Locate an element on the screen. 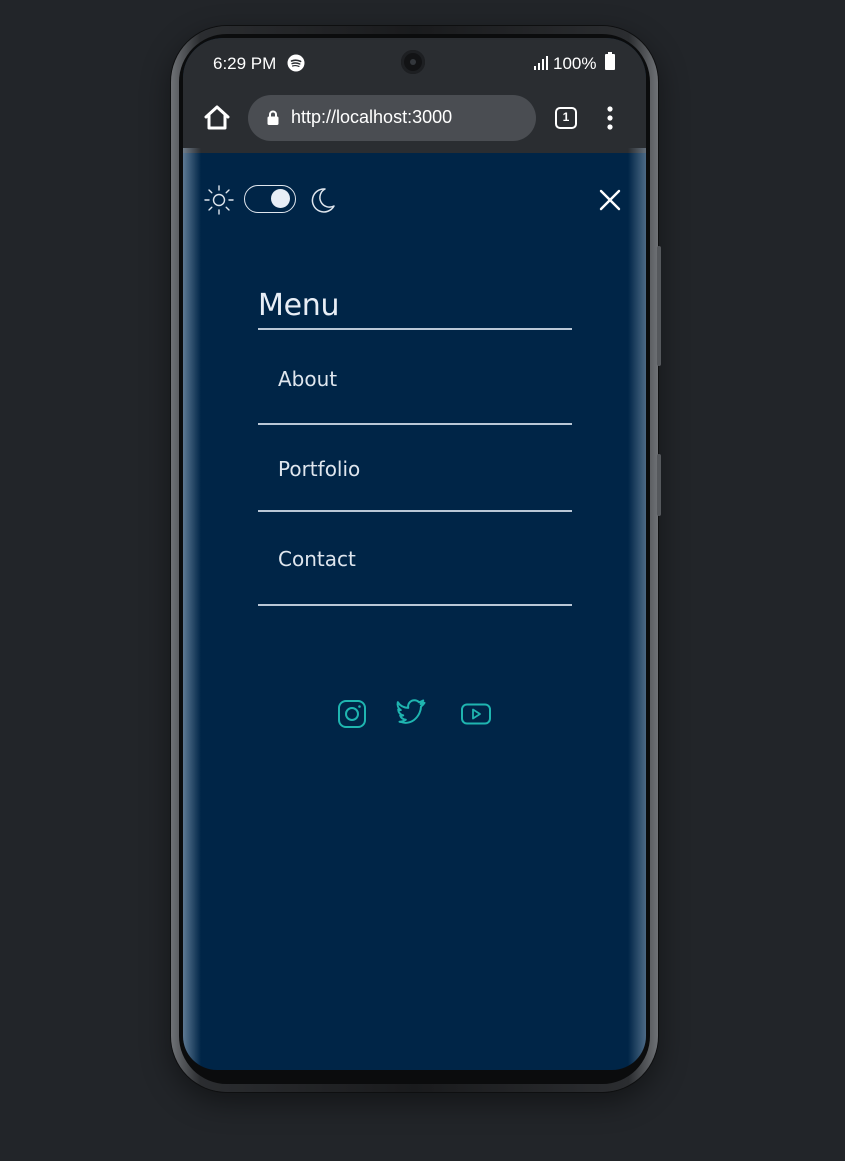  lock-icon is located at coordinates (273, 117).